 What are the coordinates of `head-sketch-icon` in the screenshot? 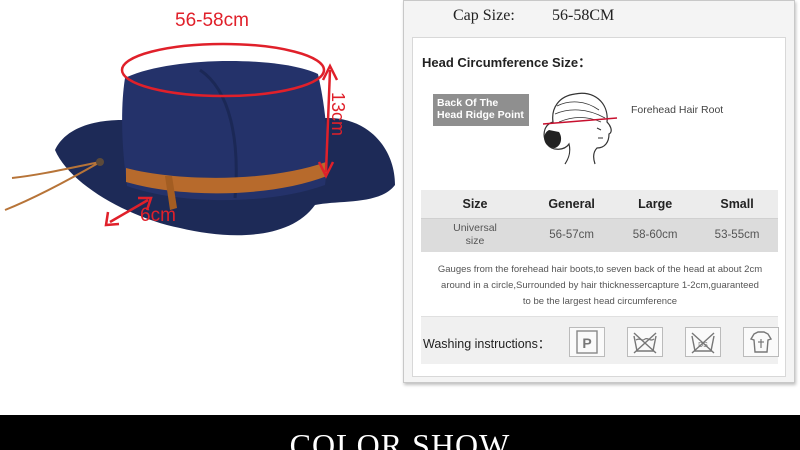 It's located at (580, 128).